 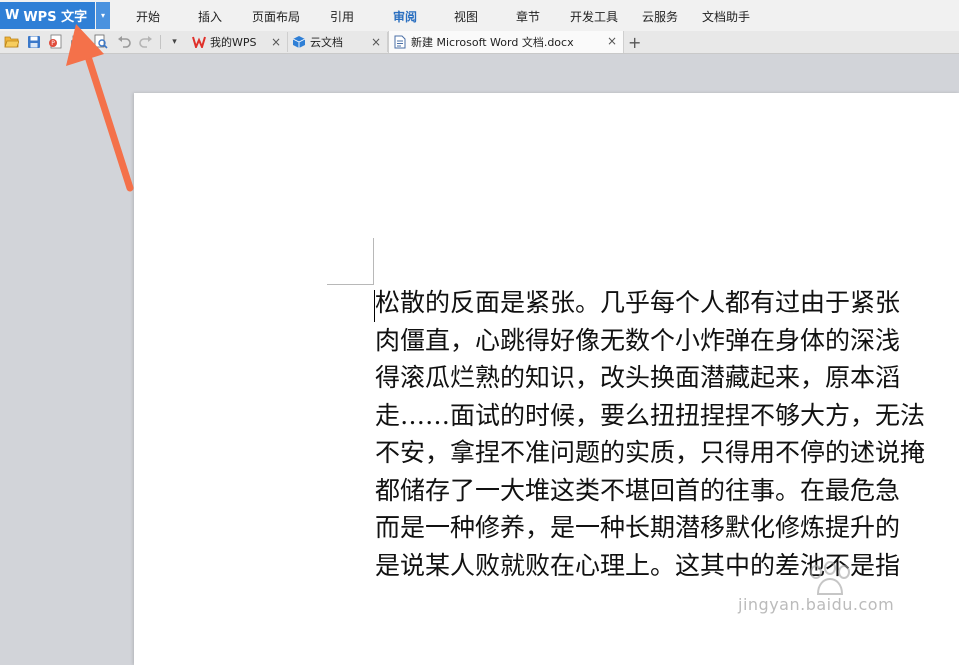 What do you see at coordinates (148, 16) in the screenshot?
I see `menu-item-home: 开始` at bounding box center [148, 16].